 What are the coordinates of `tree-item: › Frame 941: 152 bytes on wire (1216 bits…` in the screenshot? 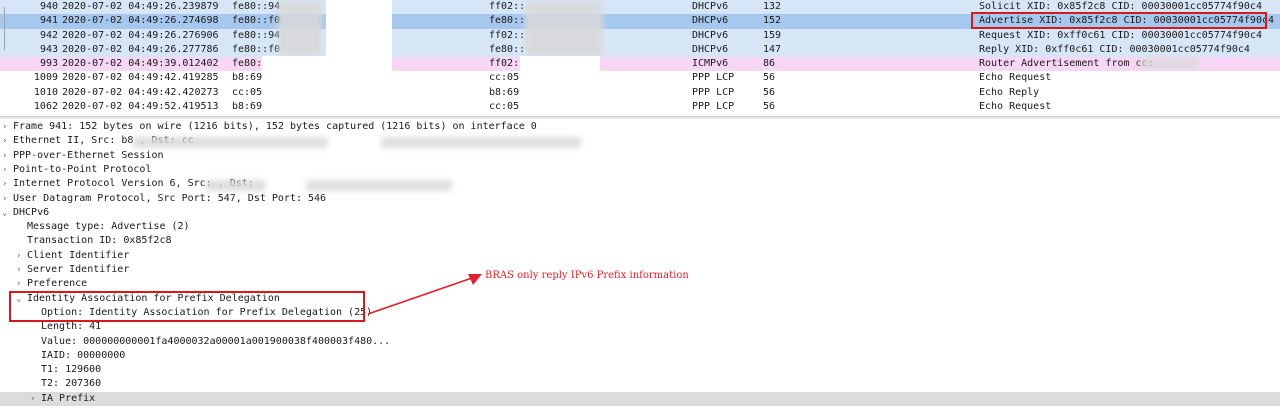 It's located at (268, 127).